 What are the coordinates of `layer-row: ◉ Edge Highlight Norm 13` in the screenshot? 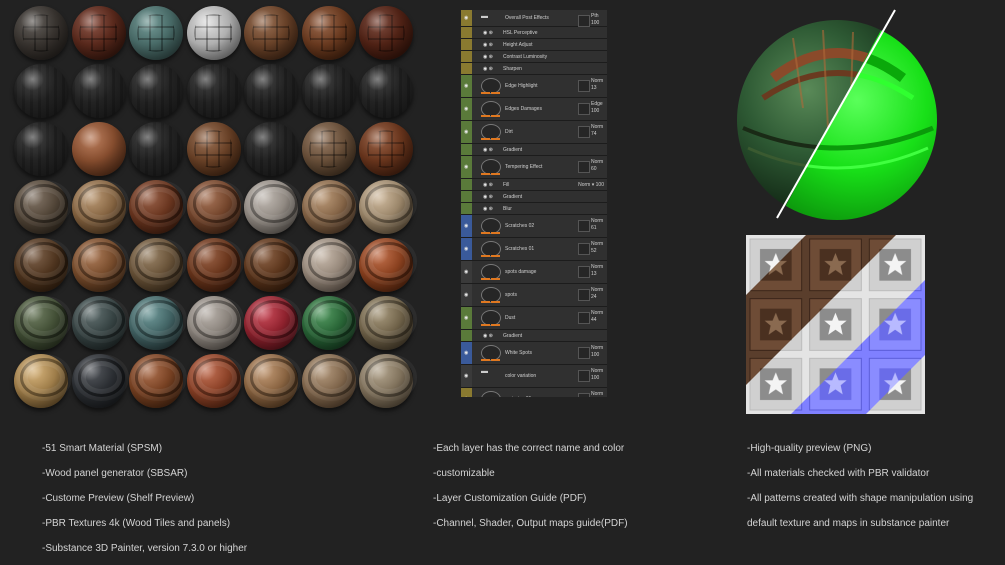 It's located at (534, 86).